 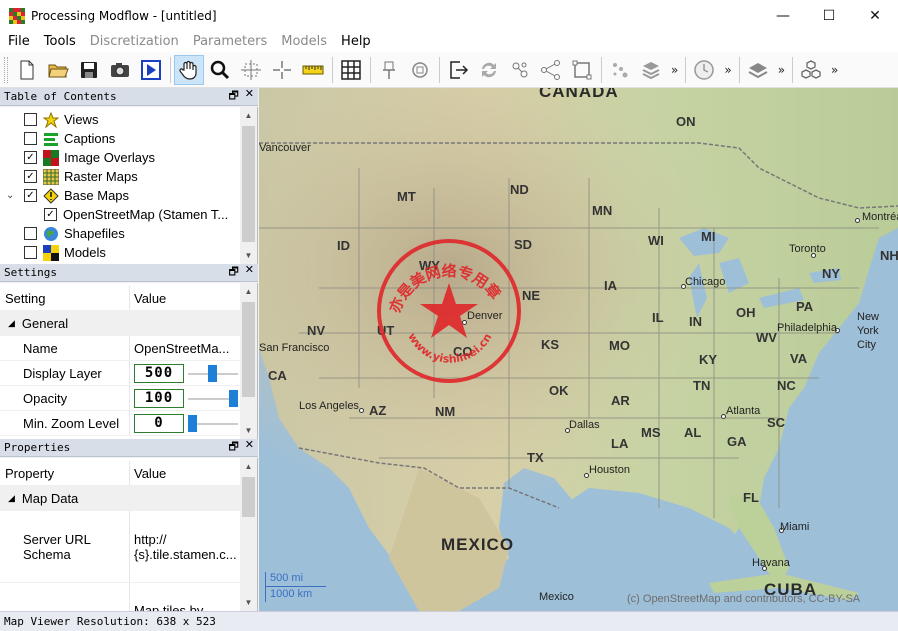 I want to click on crosshair-icon, so click(x=282, y=70).